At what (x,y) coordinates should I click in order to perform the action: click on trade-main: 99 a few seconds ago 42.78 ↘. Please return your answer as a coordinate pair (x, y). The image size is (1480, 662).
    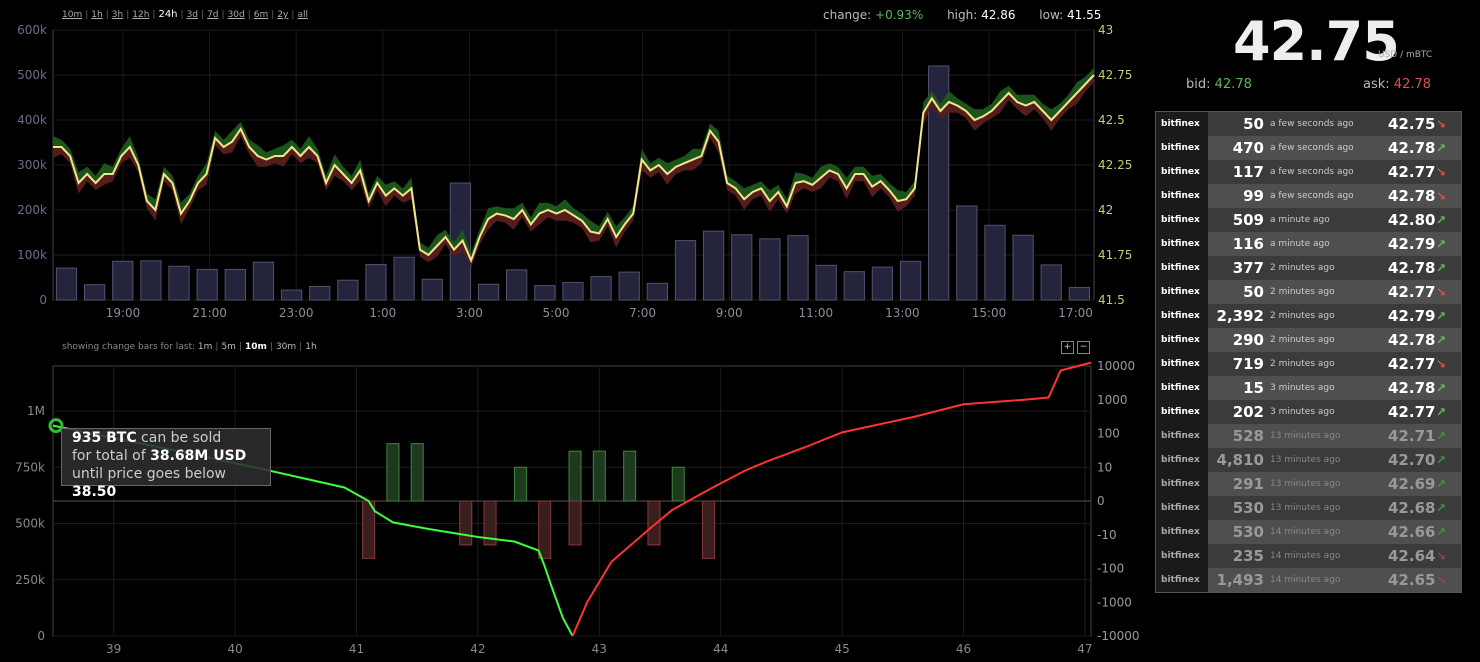
    Looking at the image, I should click on (1334, 196).